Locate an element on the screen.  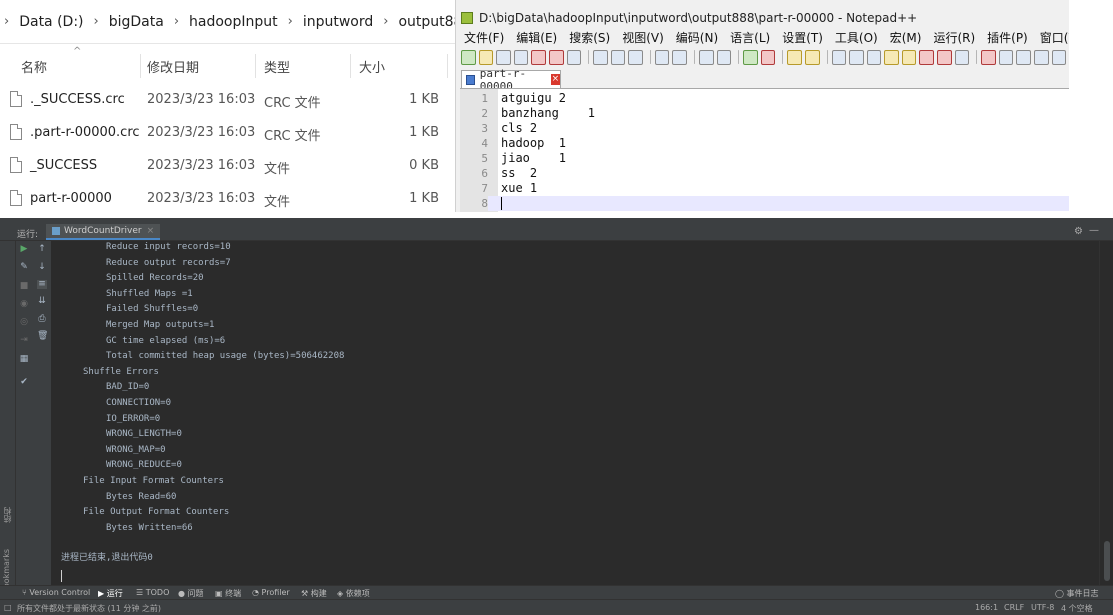
cut-icon is located at coordinates (600, 57).